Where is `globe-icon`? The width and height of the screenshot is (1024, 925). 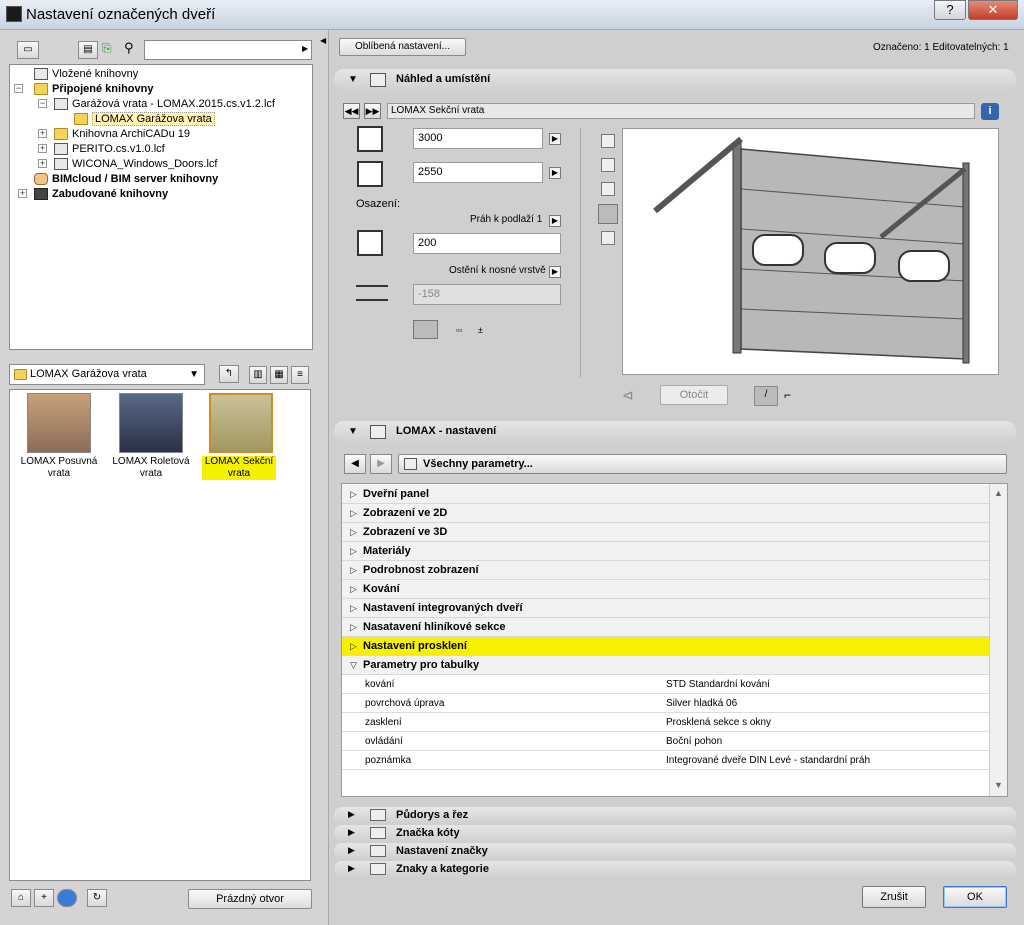 globe-icon is located at coordinates (67, 898).